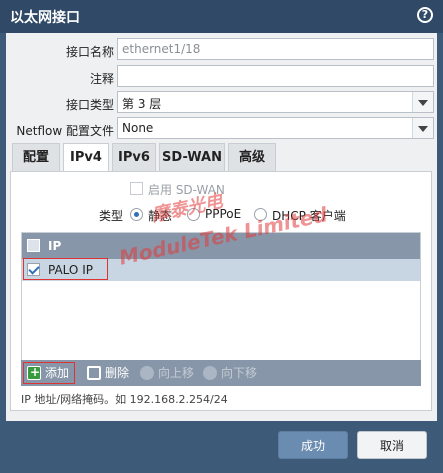 Image resolution: width=443 pixels, height=473 pixels. I want to click on radio-dhcp-client-label: DHCP 客户端, so click(309, 216).